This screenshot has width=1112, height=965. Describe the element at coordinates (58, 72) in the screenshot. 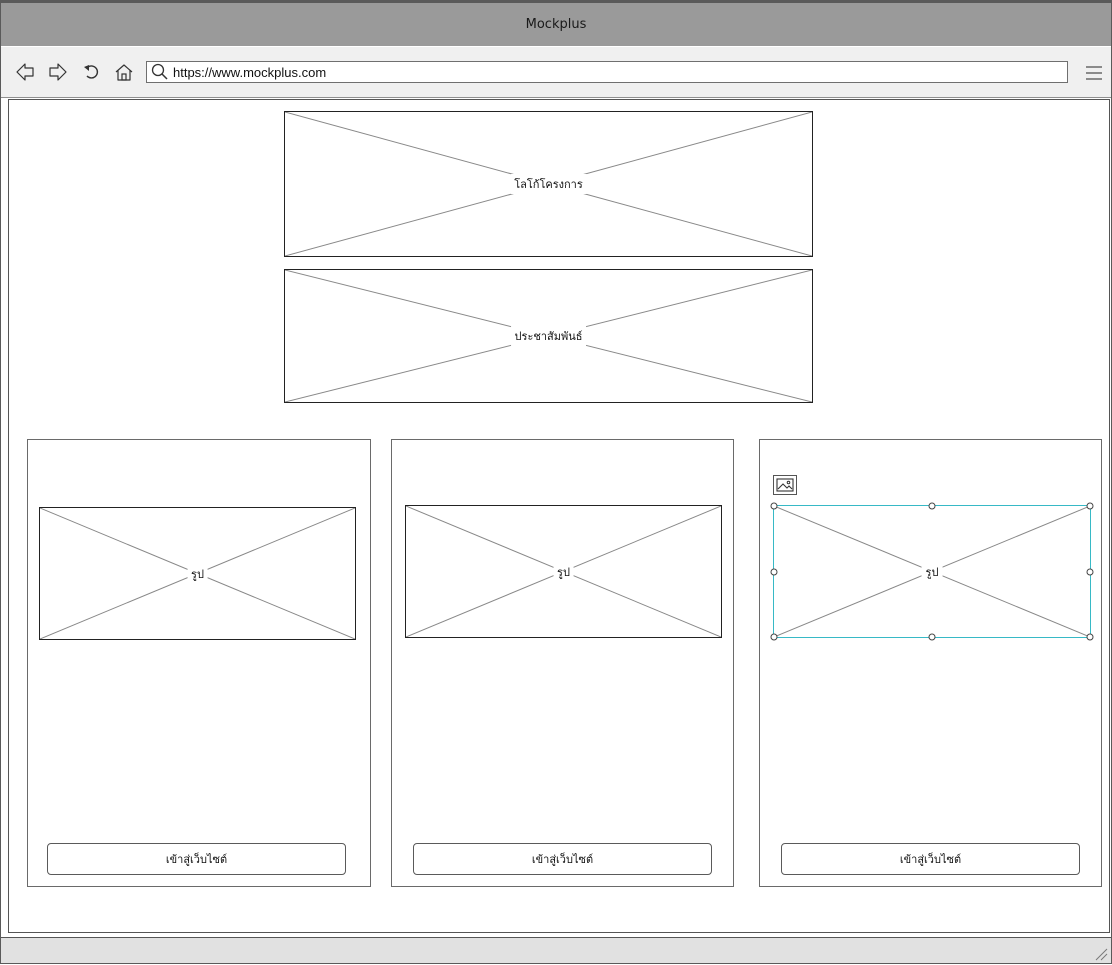

I see `forward-arrow-icon` at that location.